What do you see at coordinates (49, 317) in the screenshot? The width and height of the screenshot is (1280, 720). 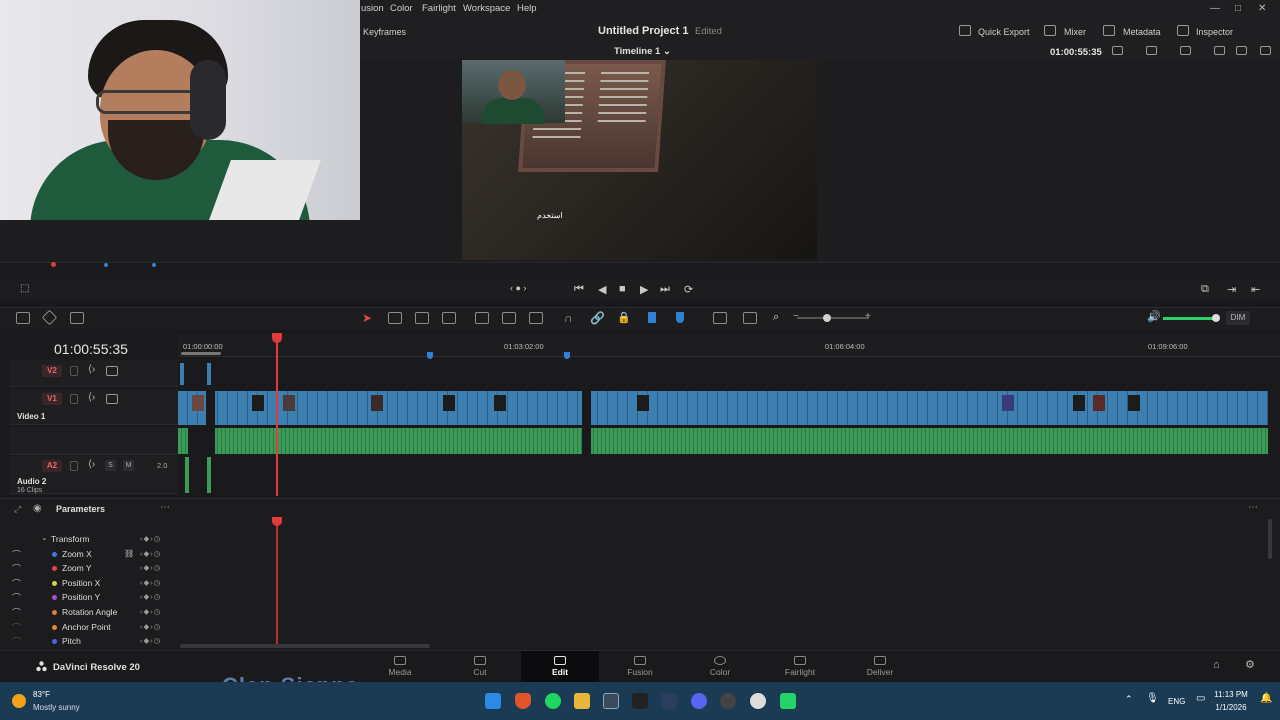 I see `track-view-icon` at bounding box center [49, 317].